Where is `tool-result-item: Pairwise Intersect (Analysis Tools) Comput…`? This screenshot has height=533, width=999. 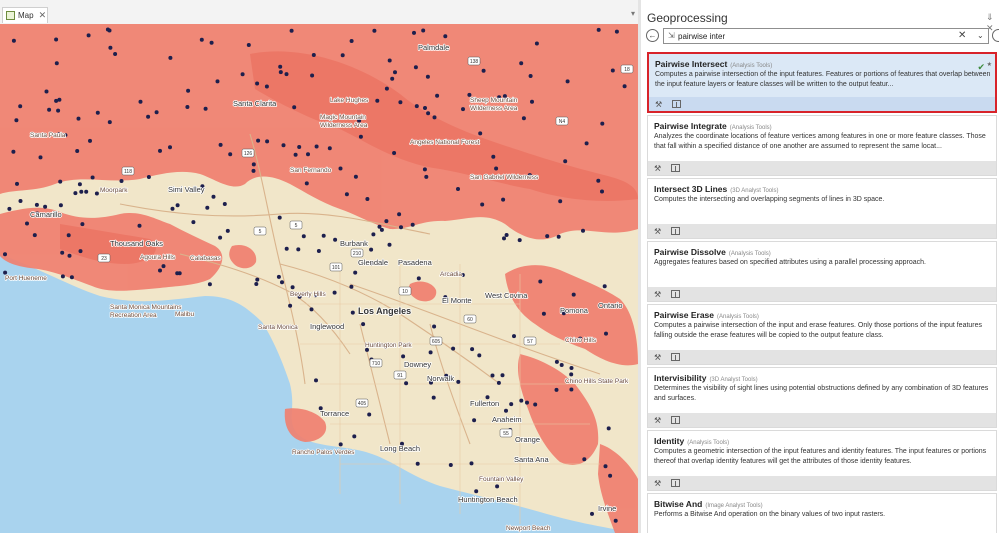 tool-result-item: Pairwise Intersect (Analysis Tools) Comput… is located at coordinates (822, 82).